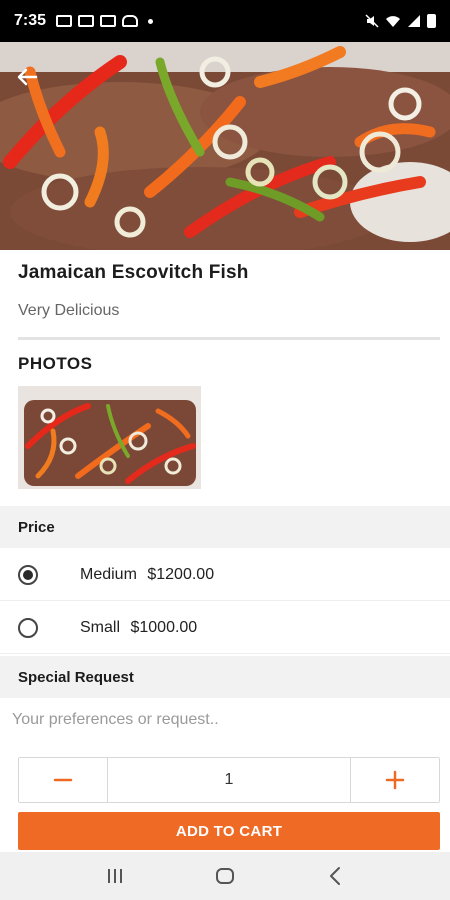  Describe the element at coordinates (130, 21) in the screenshot. I see `ghost-icon` at that location.